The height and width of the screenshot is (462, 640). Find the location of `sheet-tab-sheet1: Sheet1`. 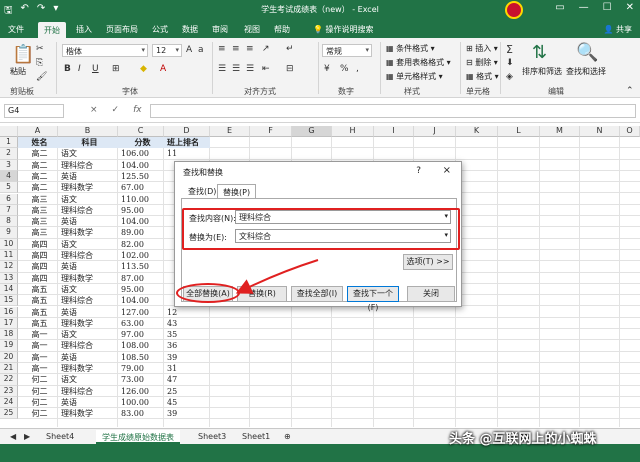

sheet-tab-sheet1: Sheet1 is located at coordinates (256, 437).